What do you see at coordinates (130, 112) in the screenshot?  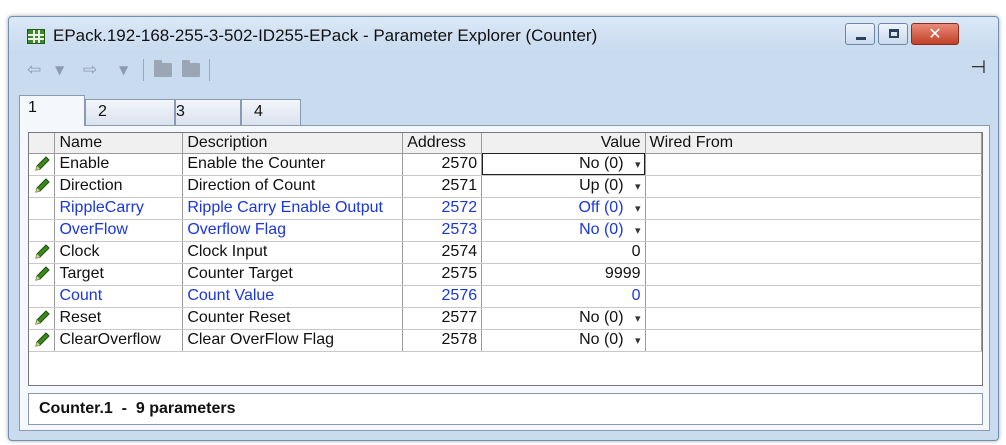 I see `tab-2: 2` at bounding box center [130, 112].